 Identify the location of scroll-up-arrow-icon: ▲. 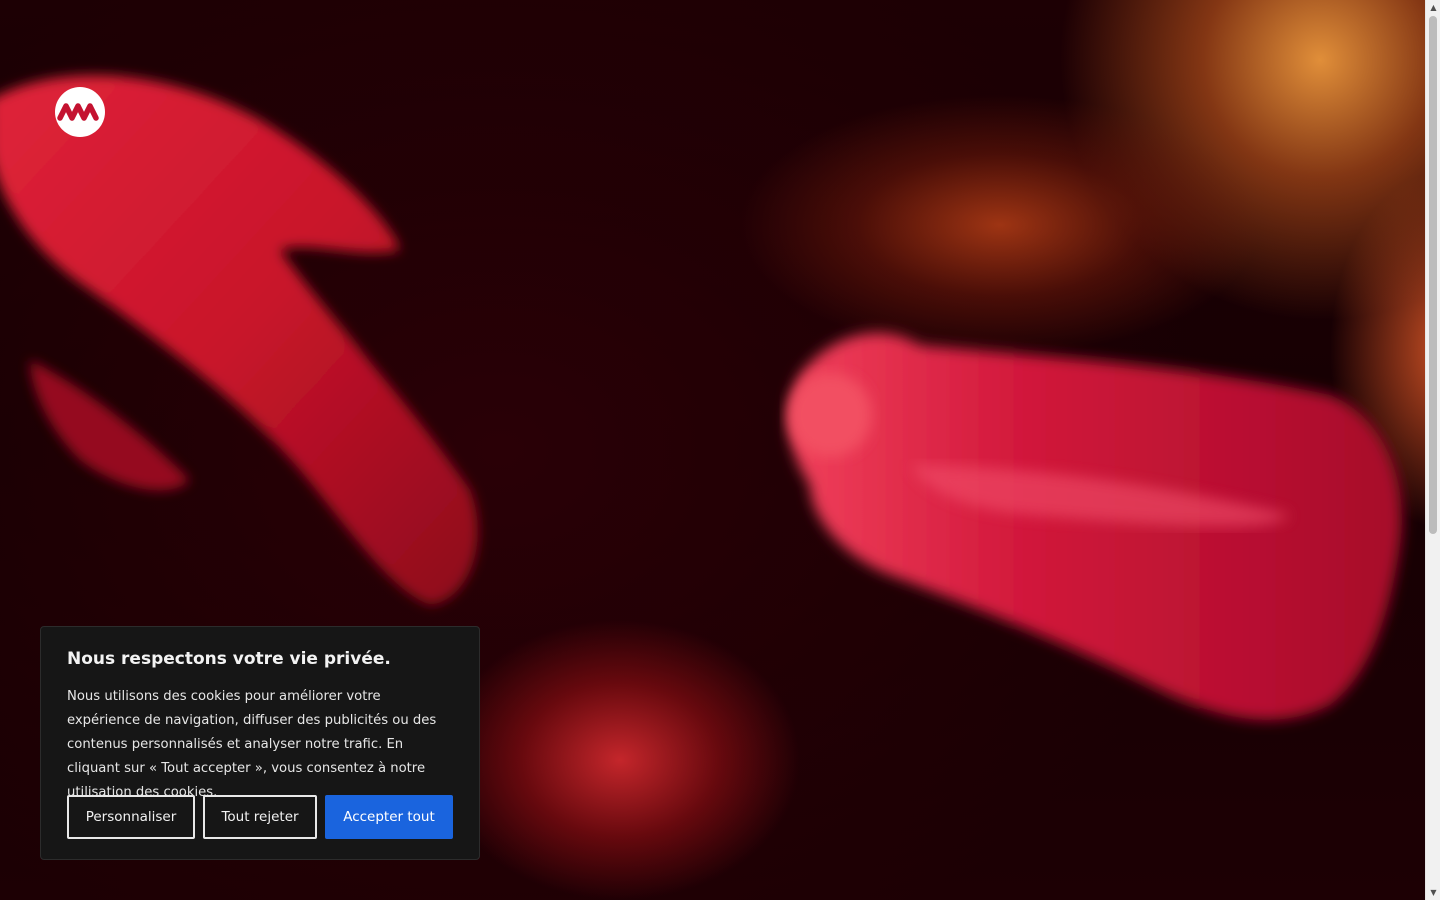
(1433, 7).